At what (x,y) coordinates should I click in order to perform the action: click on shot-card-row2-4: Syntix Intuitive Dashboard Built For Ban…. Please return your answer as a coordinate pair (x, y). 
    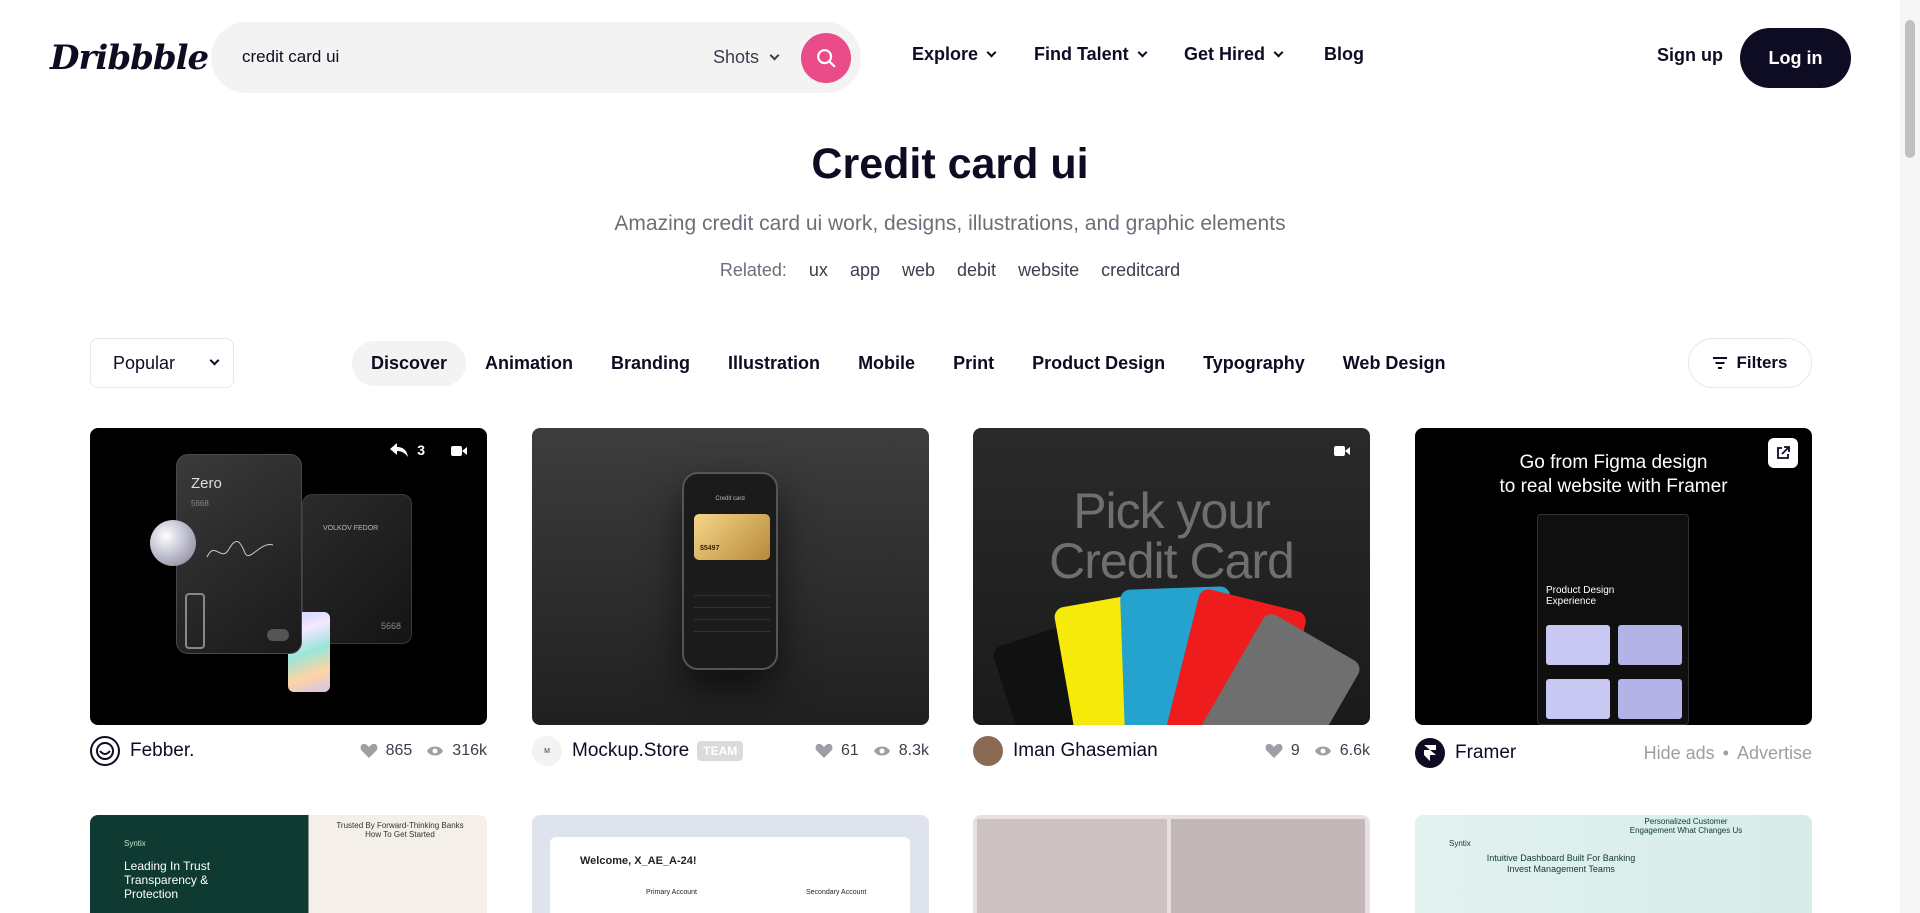
    Looking at the image, I should click on (1613, 864).